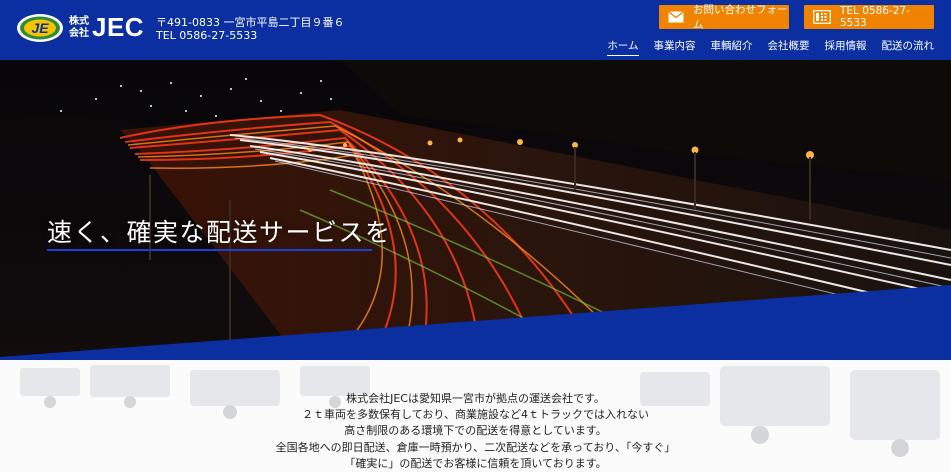 The image size is (951, 472). What do you see at coordinates (118, 27) in the screenshot?
I see `company-name: JEC` at bounding box center [118, 27].